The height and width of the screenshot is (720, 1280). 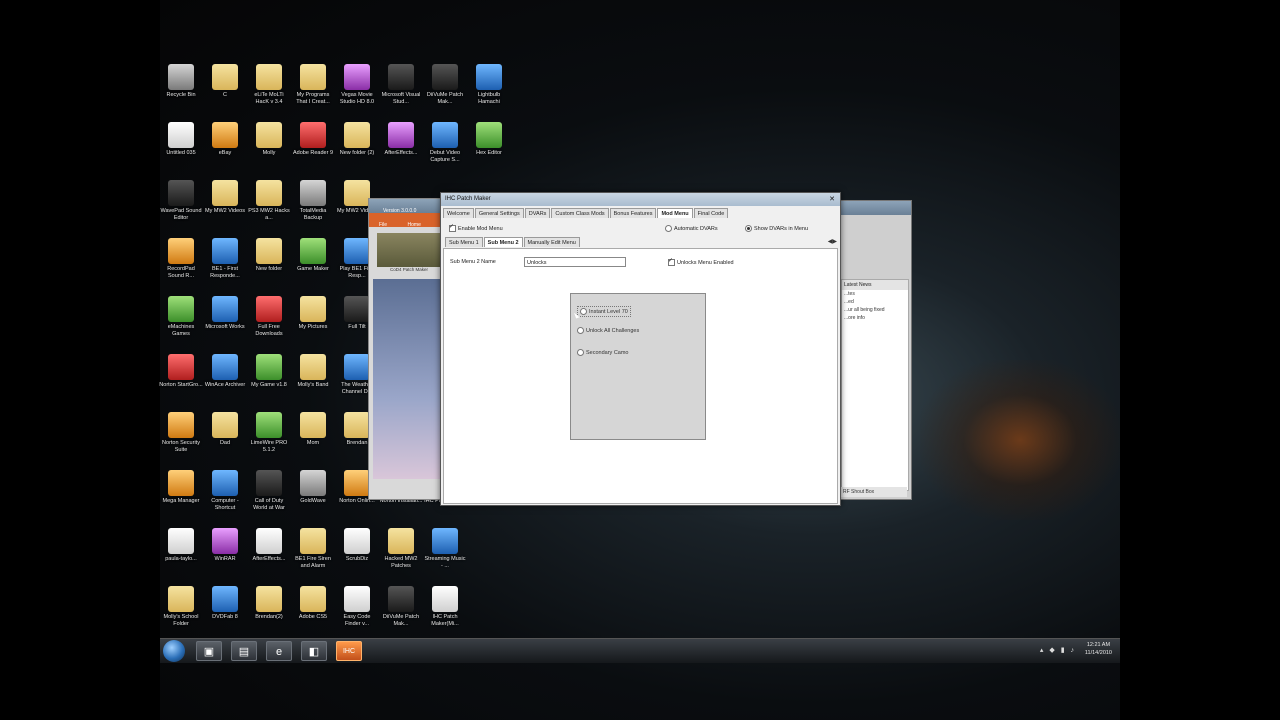 What do you see at coordinates (409, 206) in the screenshot?
I see `background-window-titlebar: Version 3.0.0.0` at bounding box center [409, 206].